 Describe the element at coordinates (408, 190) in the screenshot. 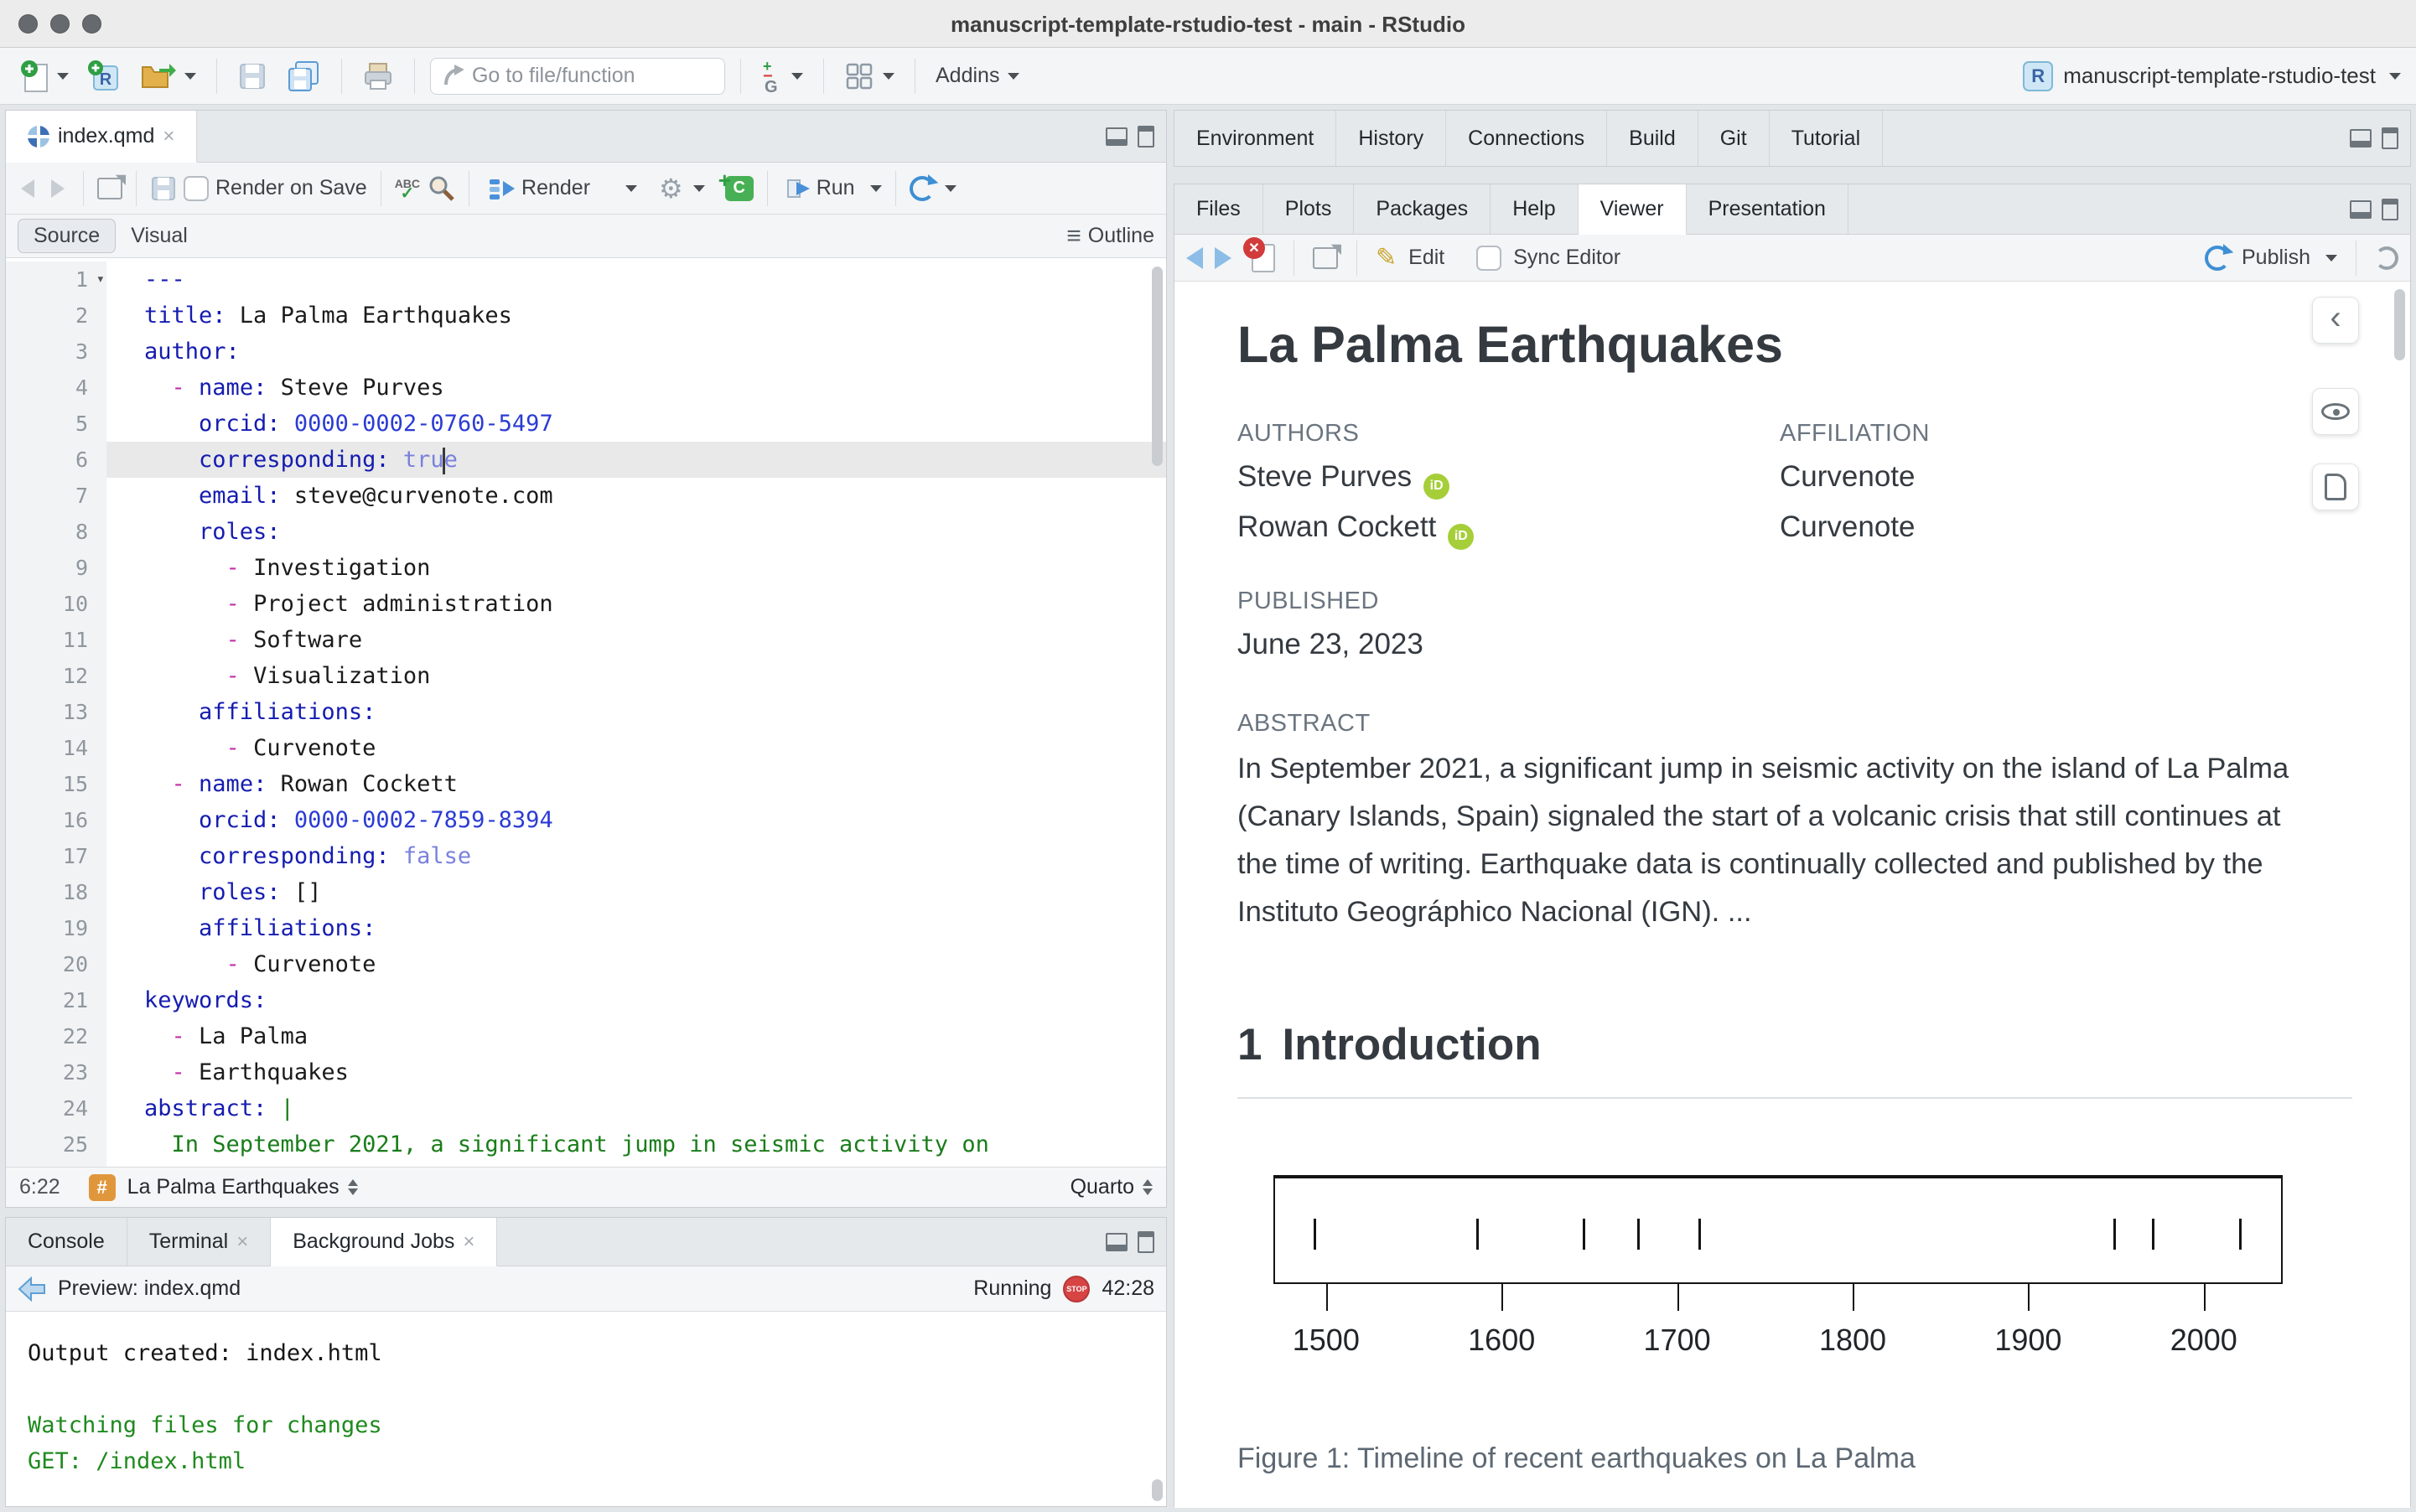

I see `spellcheck-icon: ABC ✓` at that location.